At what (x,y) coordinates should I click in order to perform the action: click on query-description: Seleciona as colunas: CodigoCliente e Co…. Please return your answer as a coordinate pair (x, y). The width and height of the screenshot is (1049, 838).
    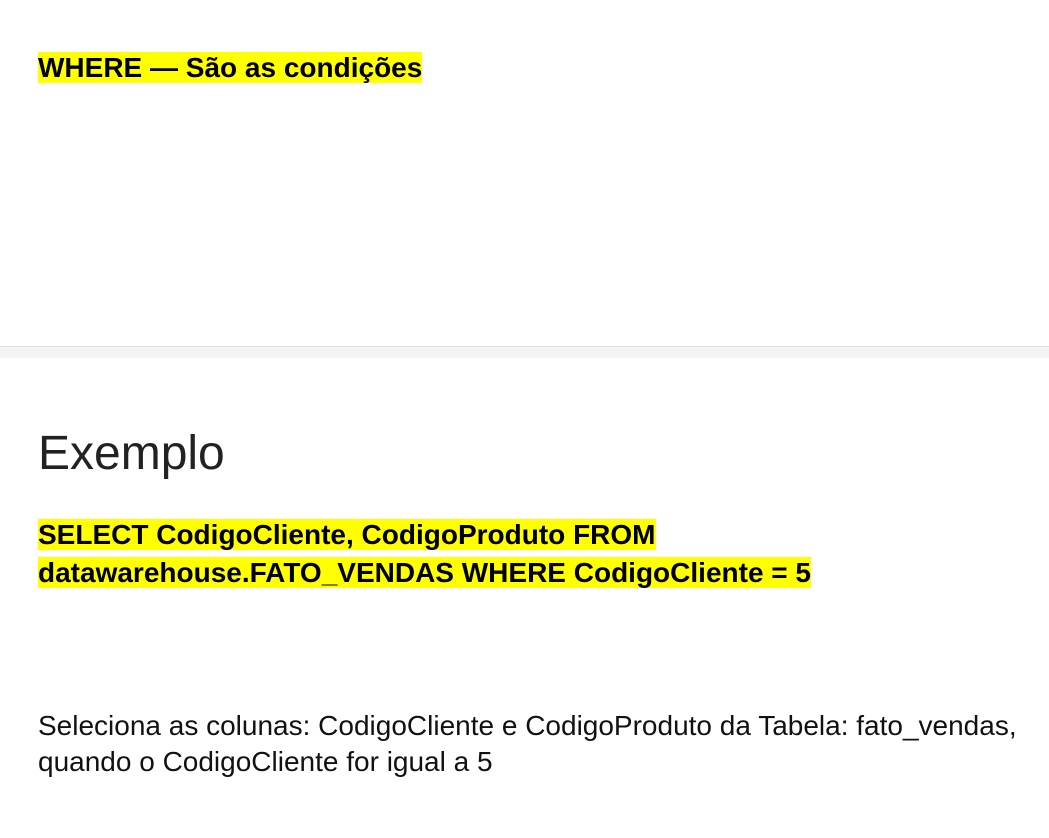
    Looking at the image, I should click on (527, 743).